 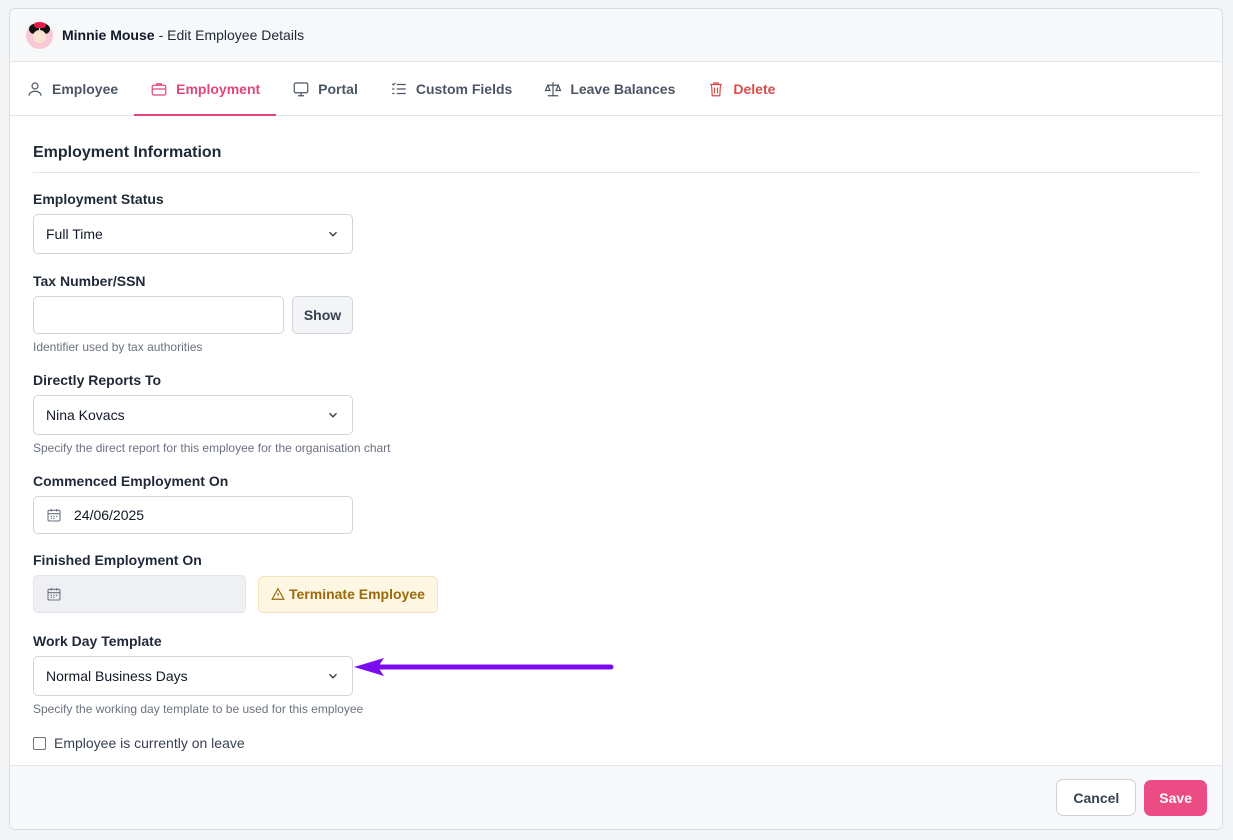 I want to click on tab-label: Employment, so click(x=218, y=88).